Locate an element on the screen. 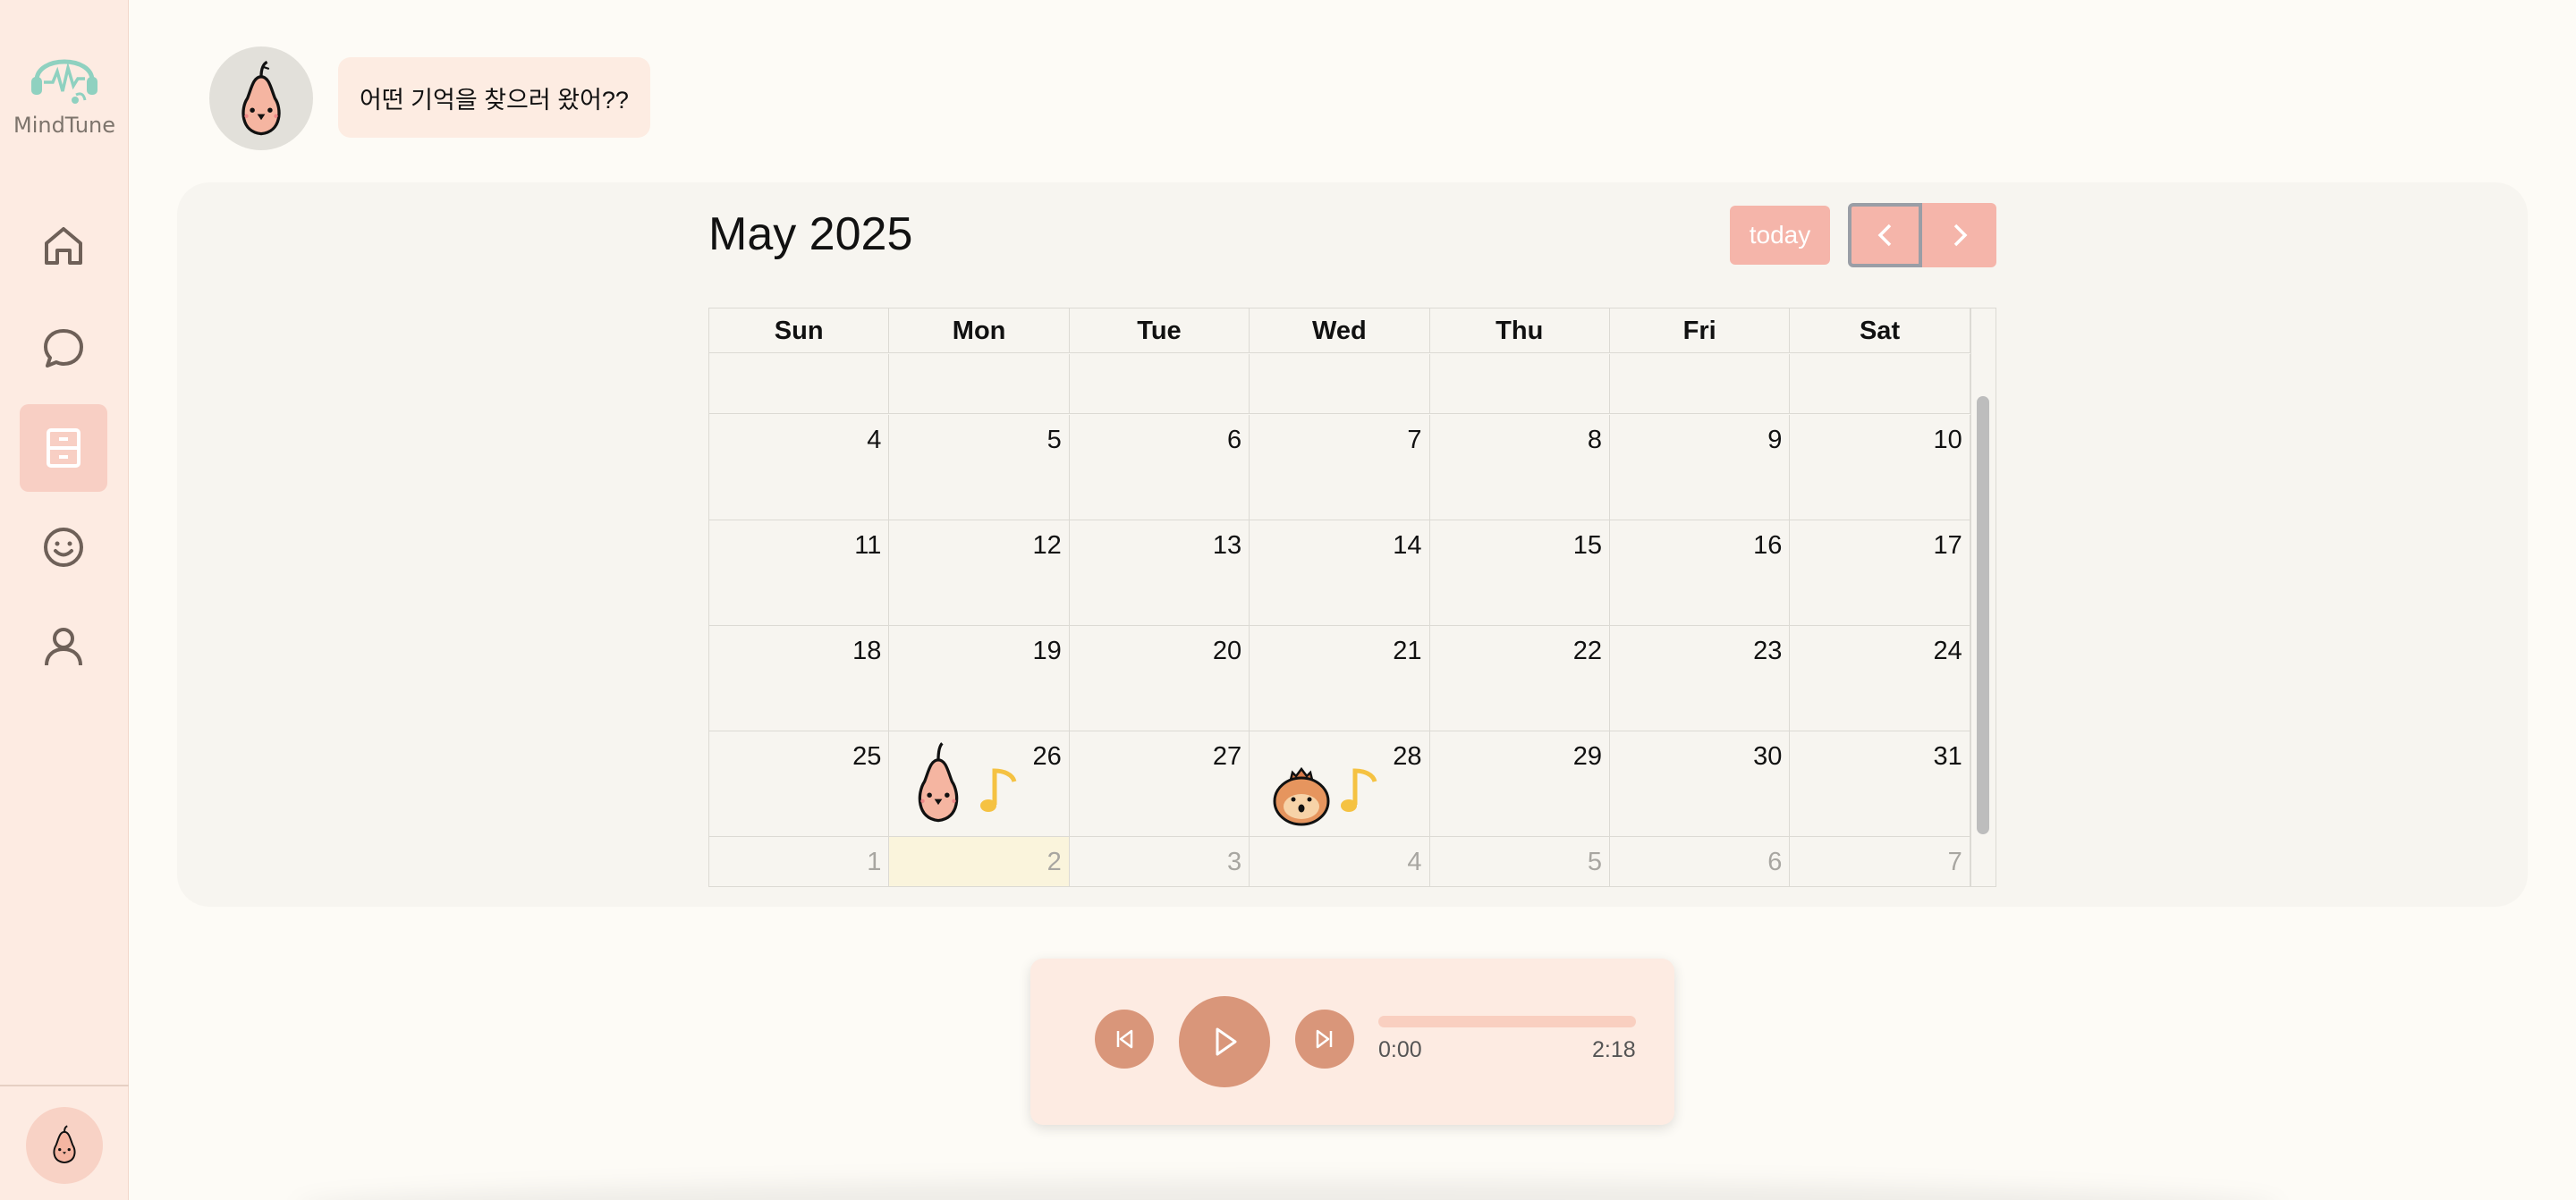  calendar-day: 17 is located at coordinates (1880, 573).